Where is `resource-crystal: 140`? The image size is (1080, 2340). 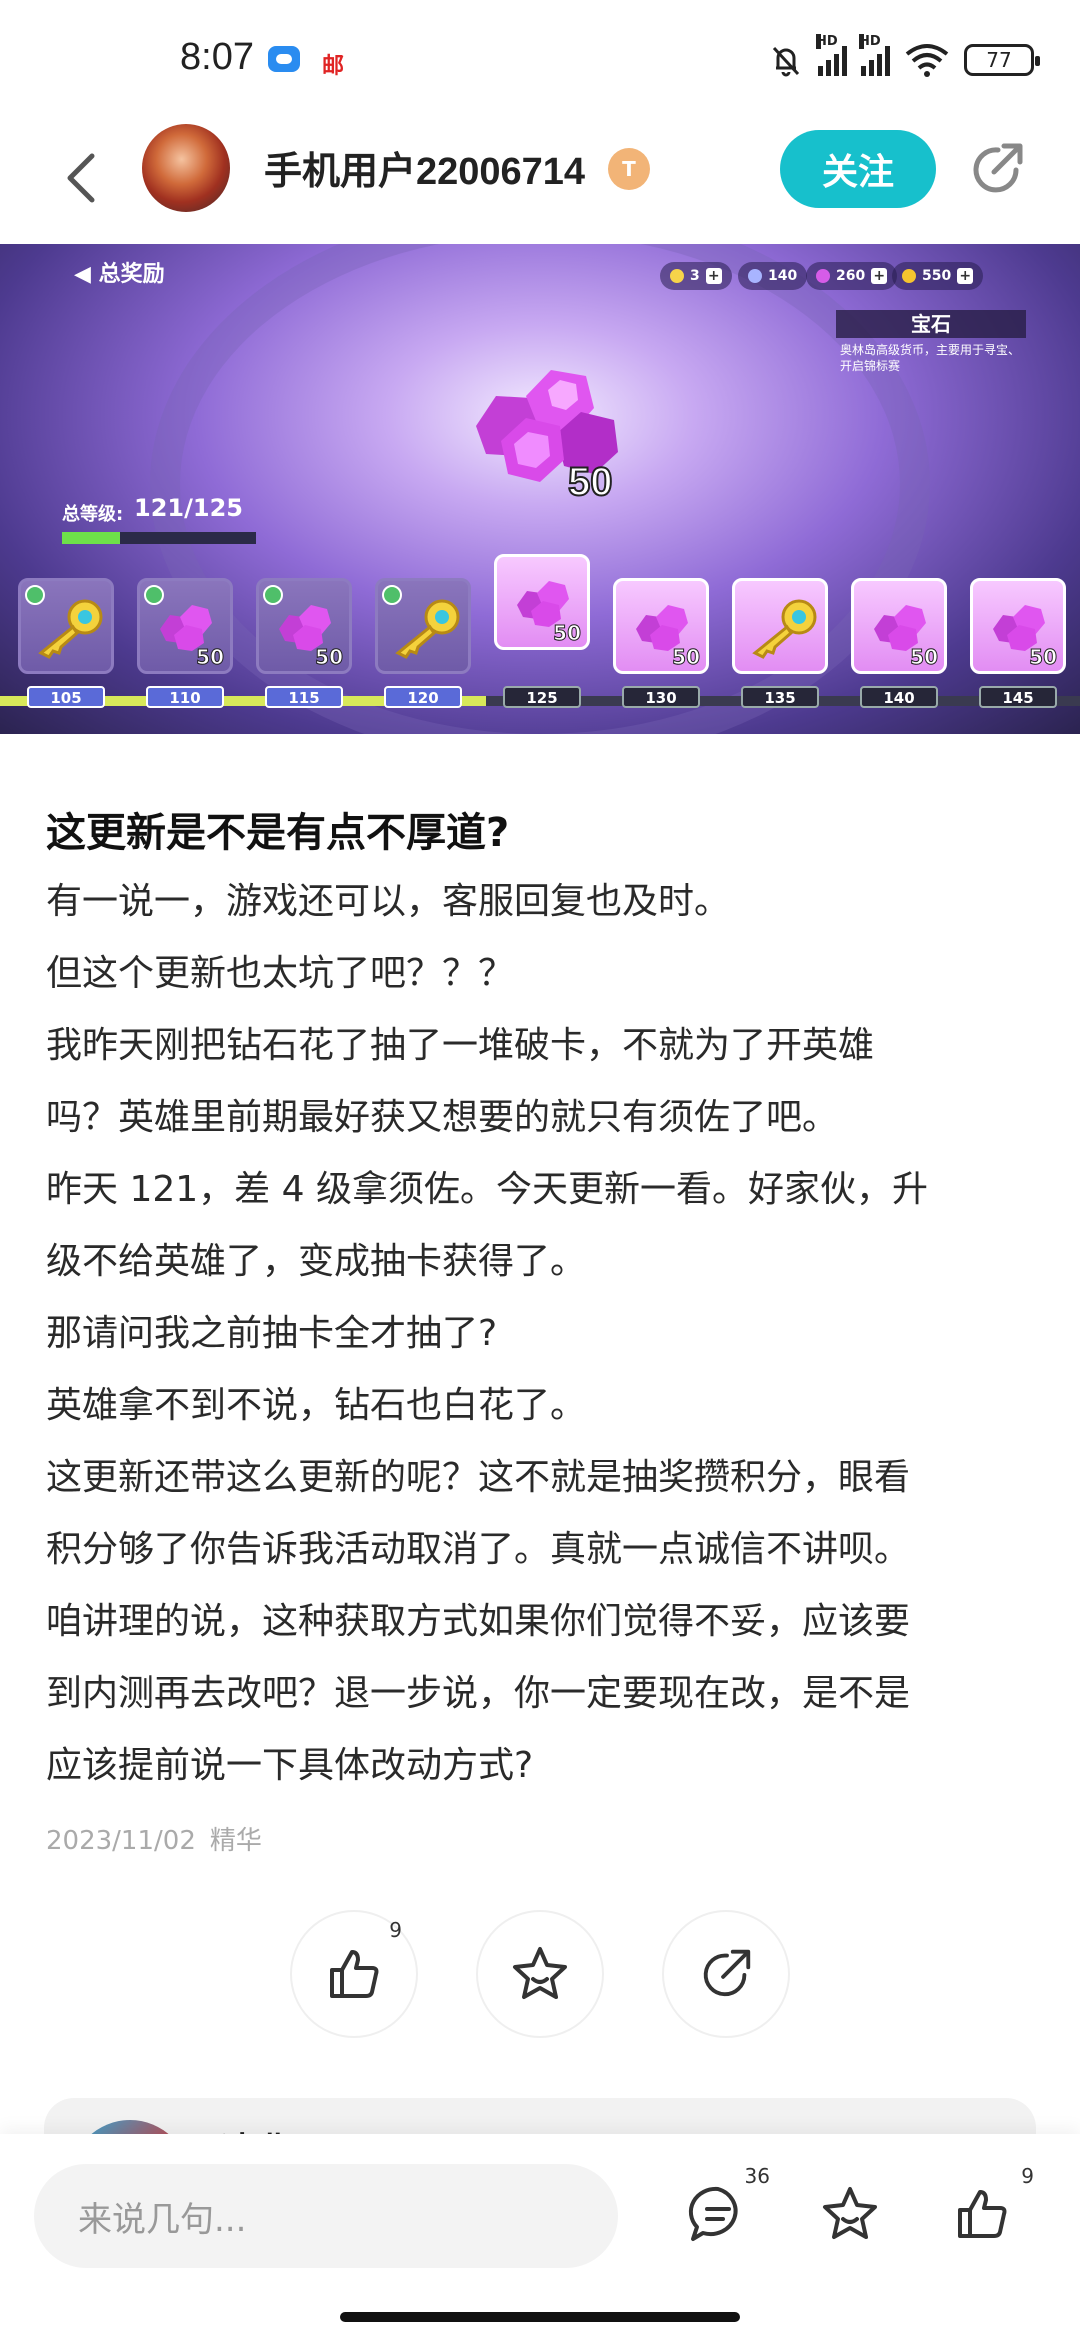
resource-crystal: 140 is located at coordinates (773, 276).